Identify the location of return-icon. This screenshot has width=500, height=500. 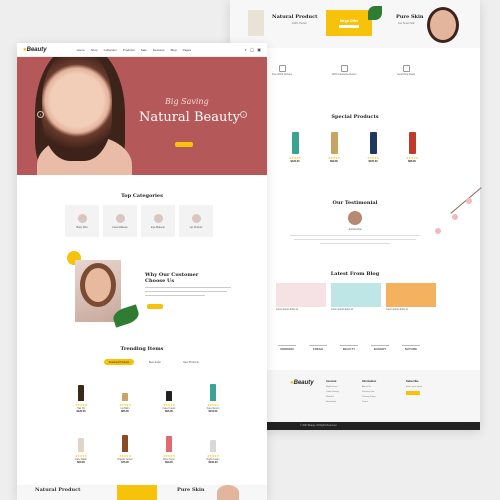
(344, 68).